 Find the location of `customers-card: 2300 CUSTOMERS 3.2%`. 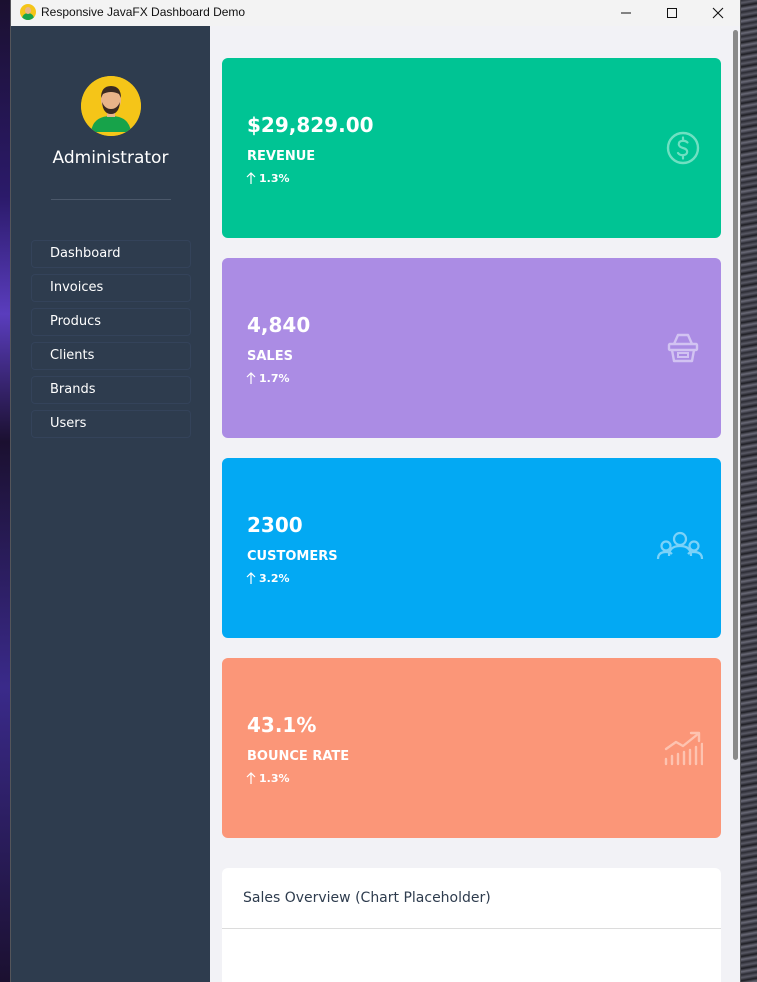

customers-card: 2300 CUSTOMERS 3.2% is located at coordinates (471, 548).